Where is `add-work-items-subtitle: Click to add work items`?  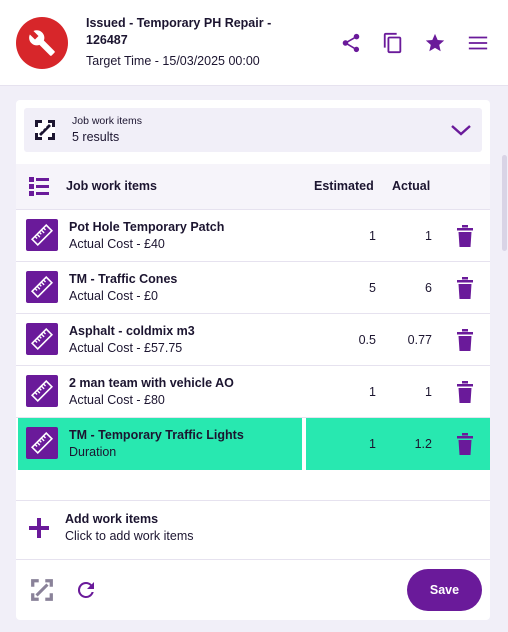
add-work-items-subtitle: Click to add work items is located at coordinates (129, 536).